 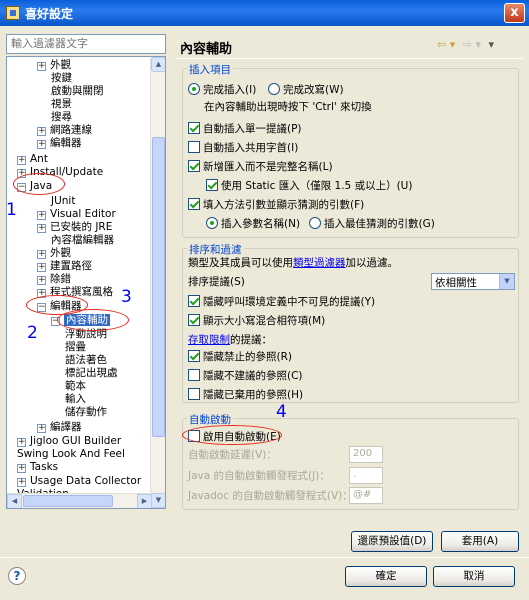 I want to click on scroll-thumb, so click(x=158, y=287).